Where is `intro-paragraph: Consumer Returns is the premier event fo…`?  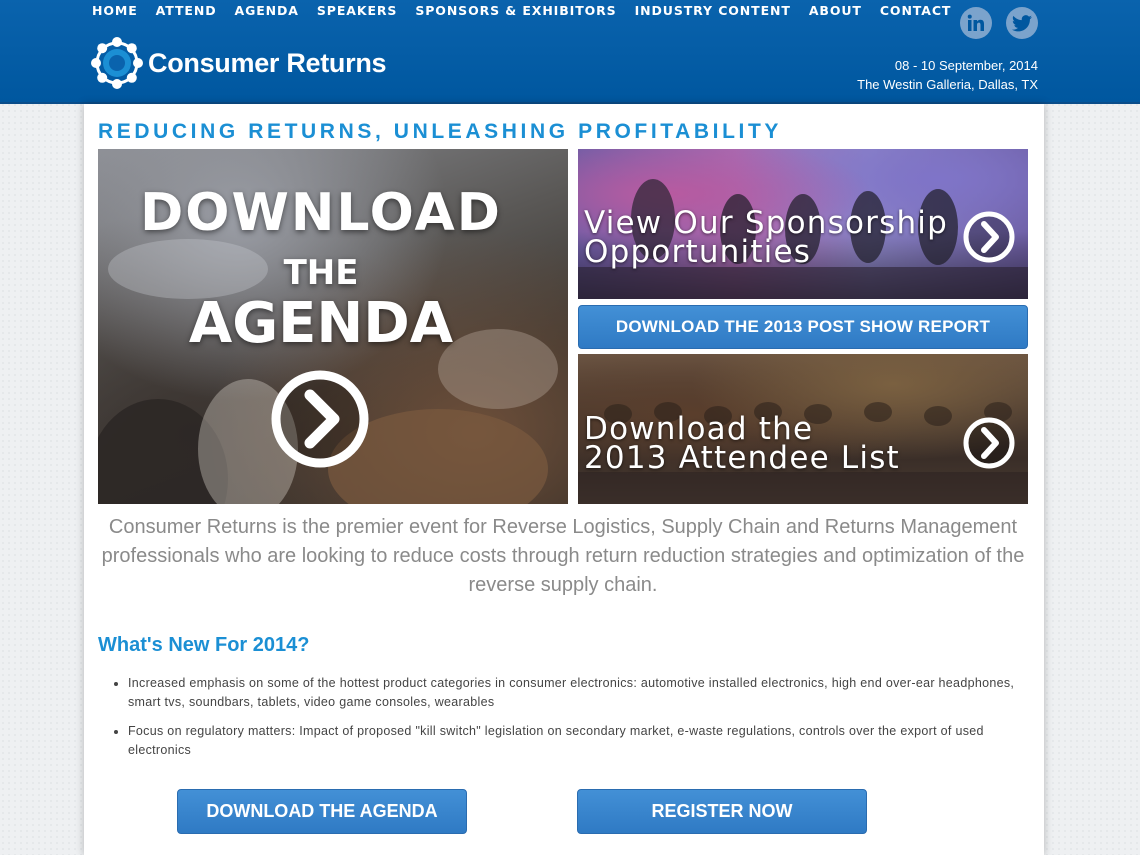
intro-paragraph: Consumer Returns is the premier event fo… is located at coordinates (563, 556).